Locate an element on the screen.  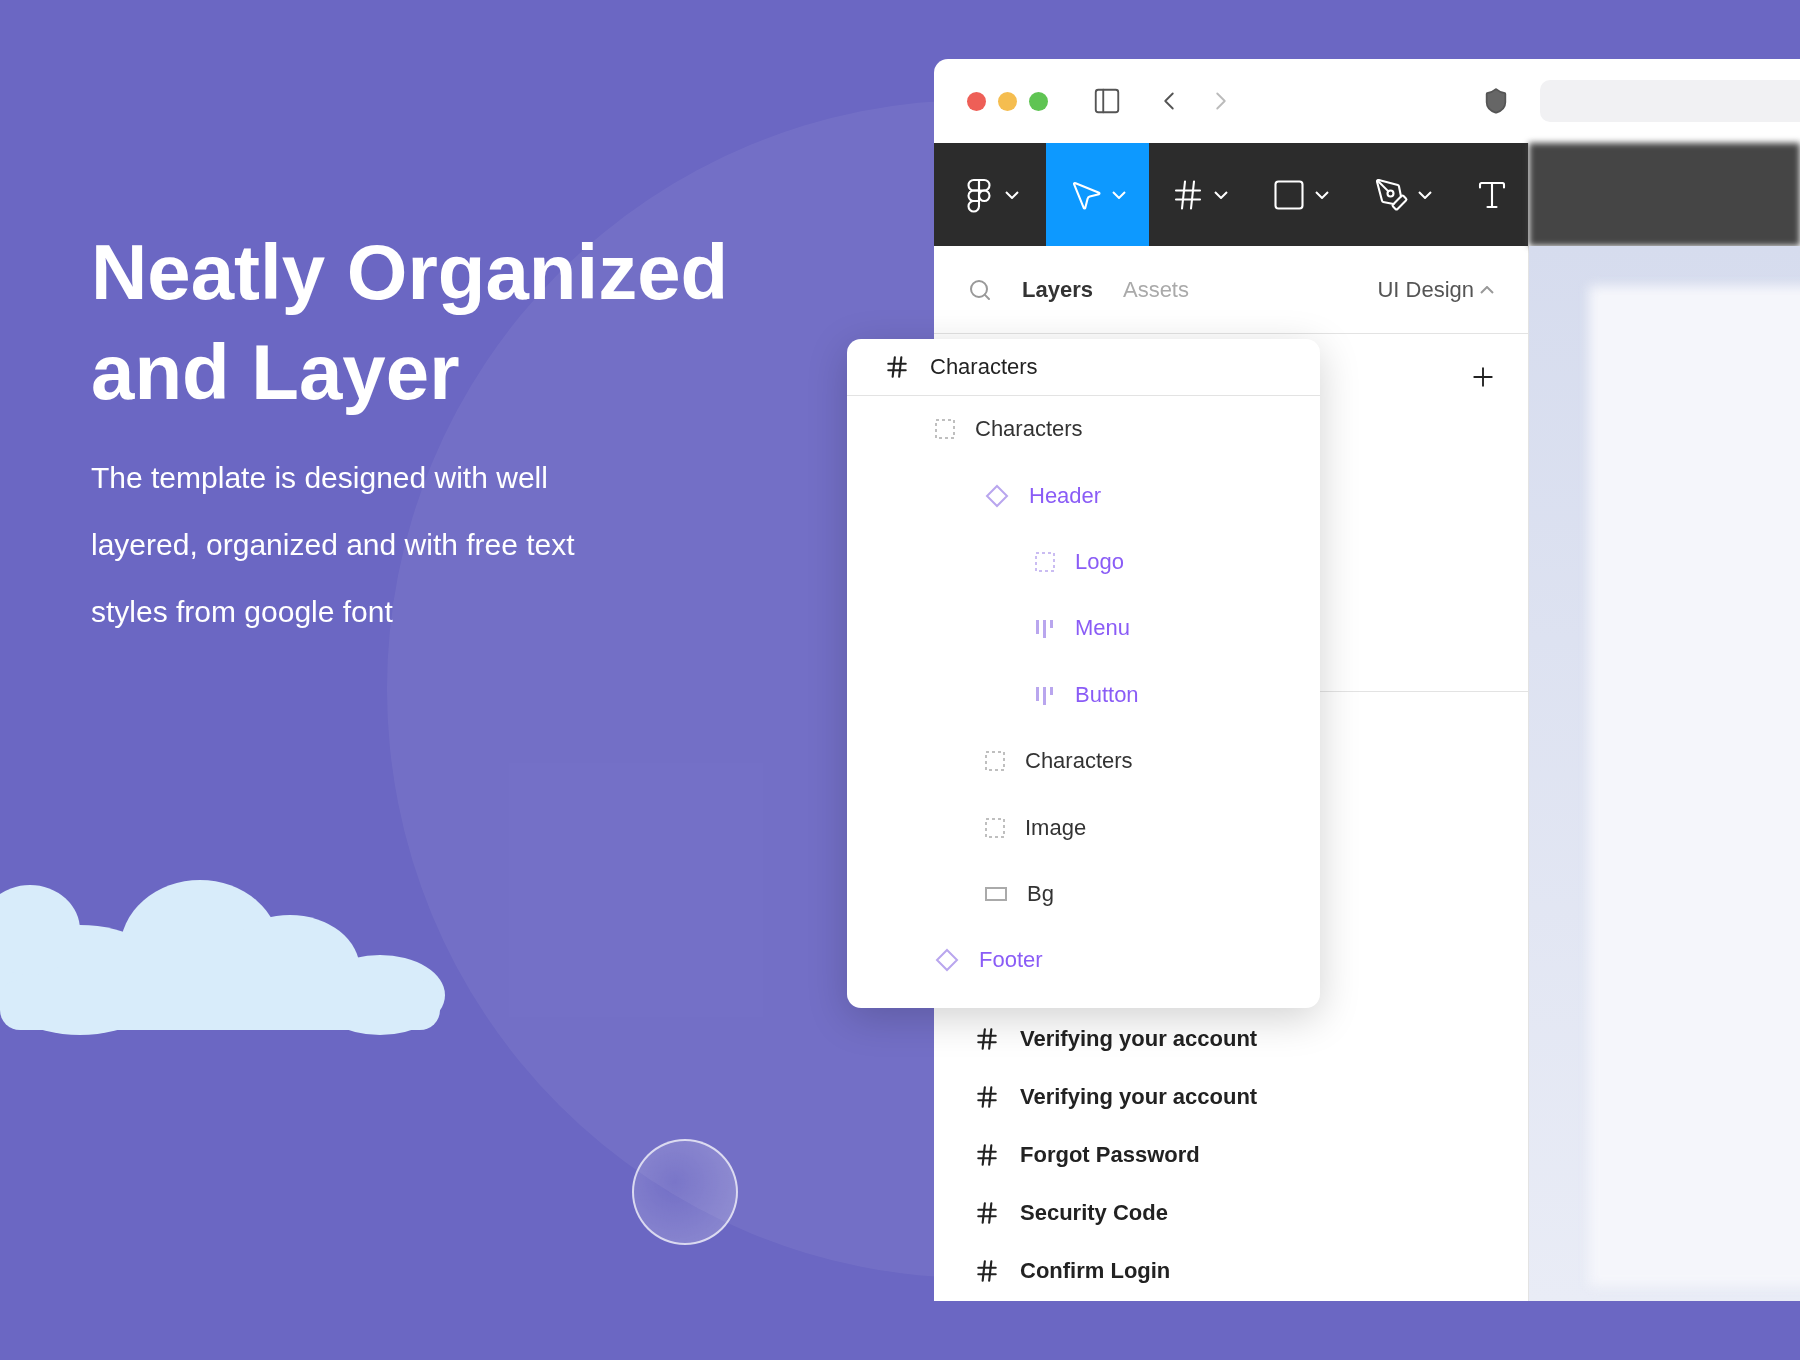
layer-name: Header is located at coordinates (1065, 495).